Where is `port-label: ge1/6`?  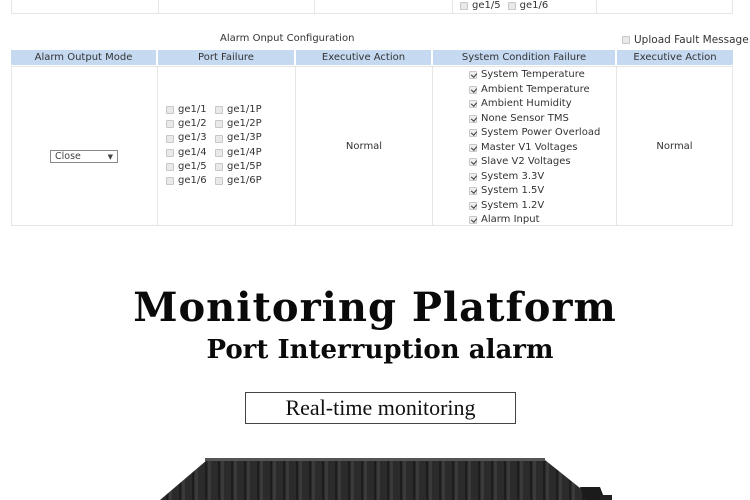
port-label: ge1/6 is located at coordinates (534, 5).